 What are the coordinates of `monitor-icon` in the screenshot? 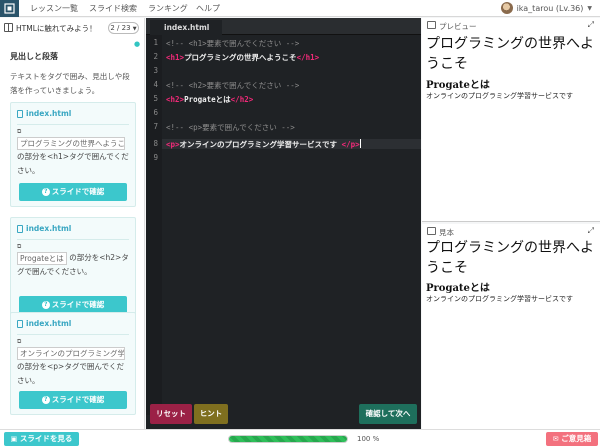 It's located at (431, 25).